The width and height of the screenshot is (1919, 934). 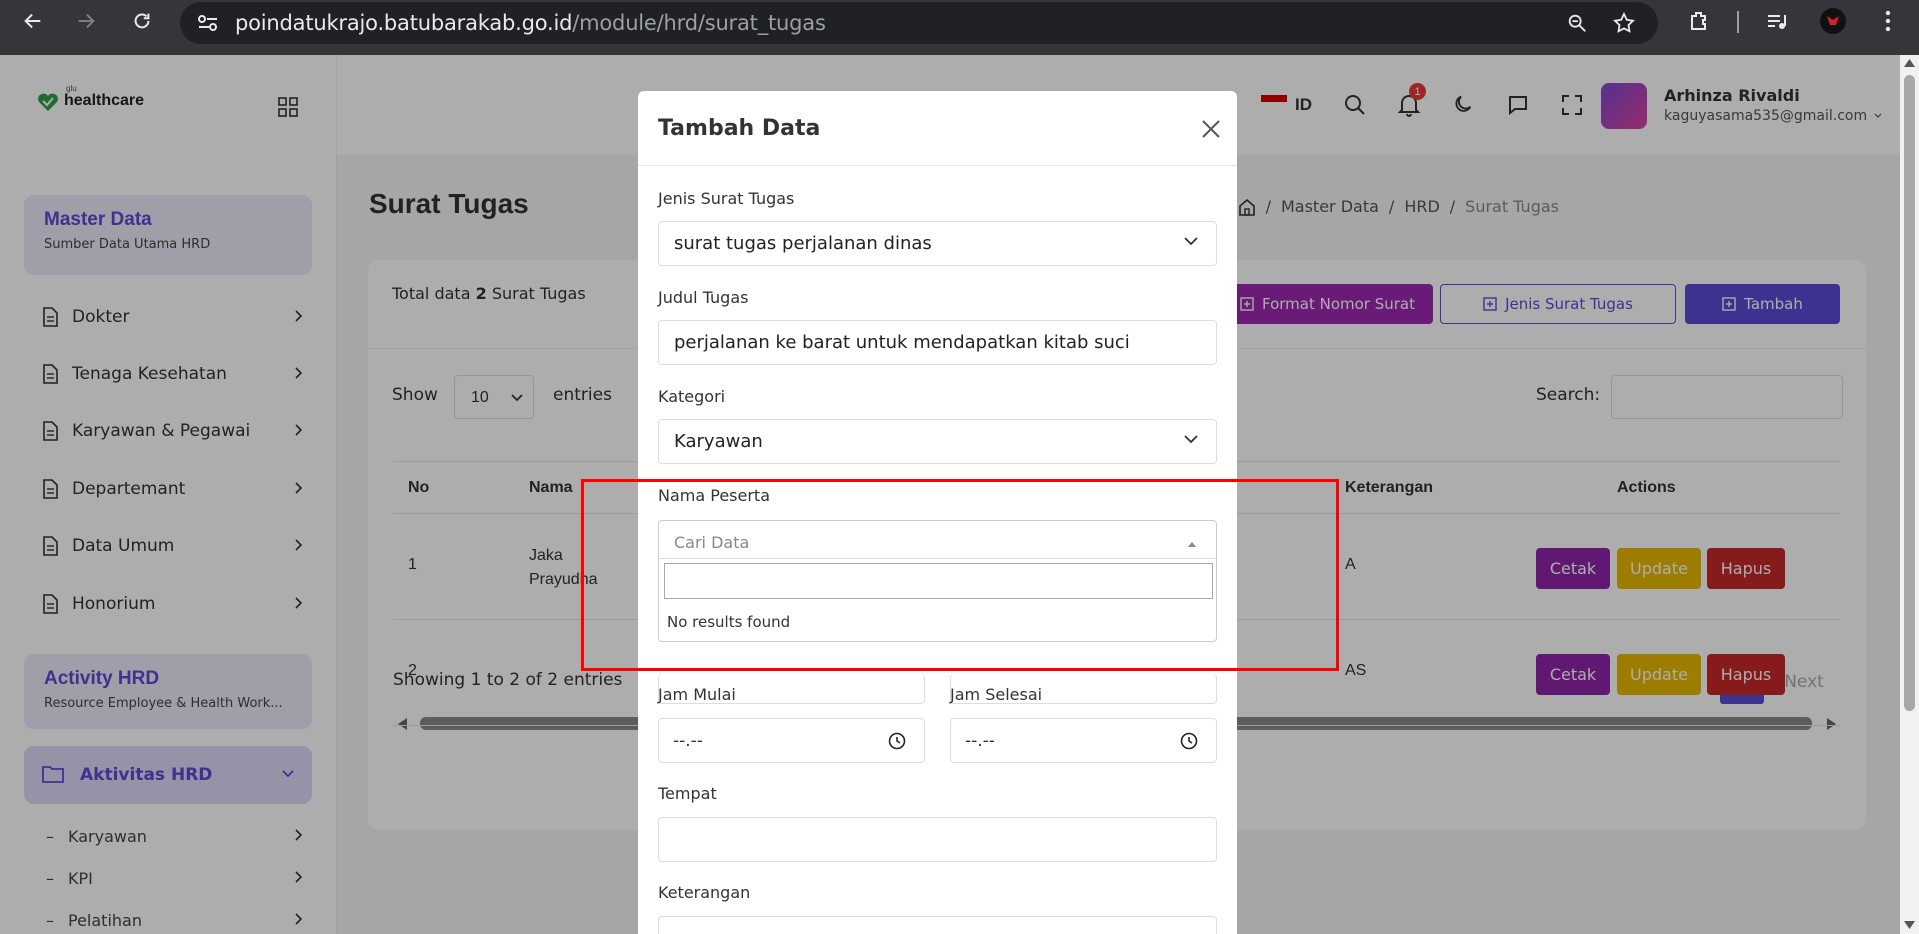 What do you see at coordinates (937, 839) in the screenshot?
I see `tempat-input` at bounding box center [937, 839].